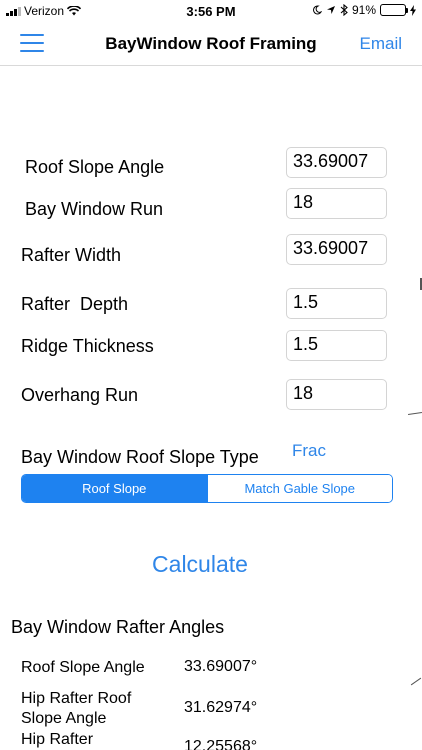  What do you see at coordinates (413, 10) in the screenshot?
I see `charging-bolt-icon` at bounding box center [413, 10].